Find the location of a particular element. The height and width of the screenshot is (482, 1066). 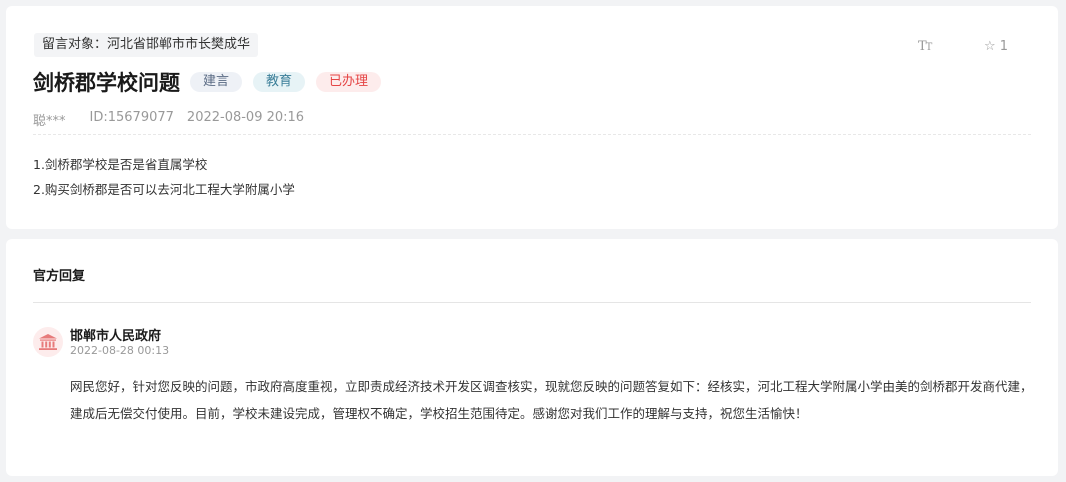

message-id: ID:15679077 is located at coordinates (131, 117).